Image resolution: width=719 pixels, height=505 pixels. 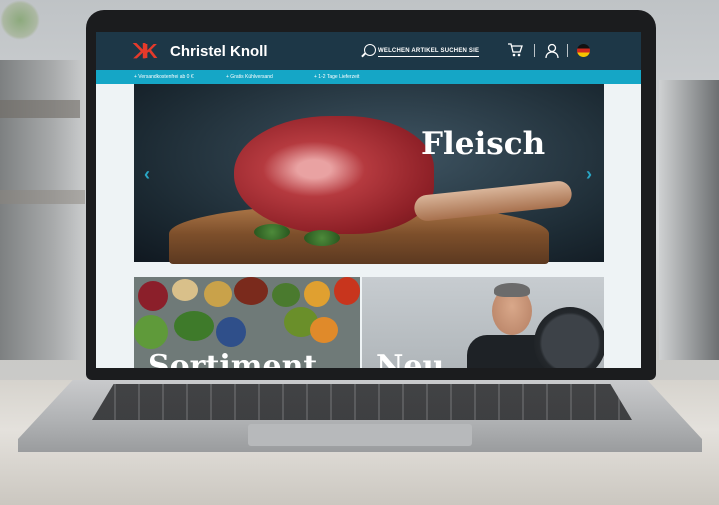 I want to click on meat-image, so click(x=334, y=175).